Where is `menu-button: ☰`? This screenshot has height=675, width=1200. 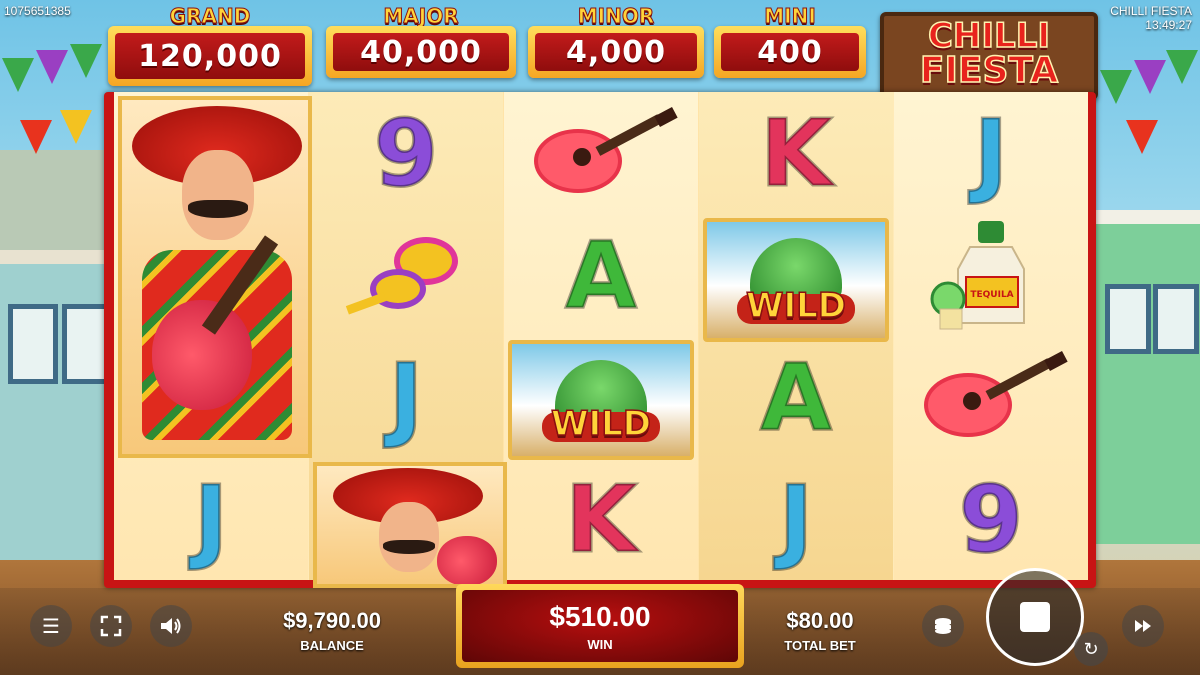 menu-button: ☰ is located at coordinates (51, 626).